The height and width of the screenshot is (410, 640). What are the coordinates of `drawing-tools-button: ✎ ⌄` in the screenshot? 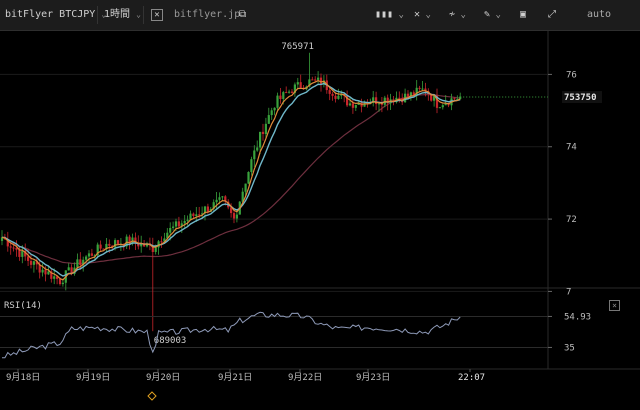 It's located at (492, 15).